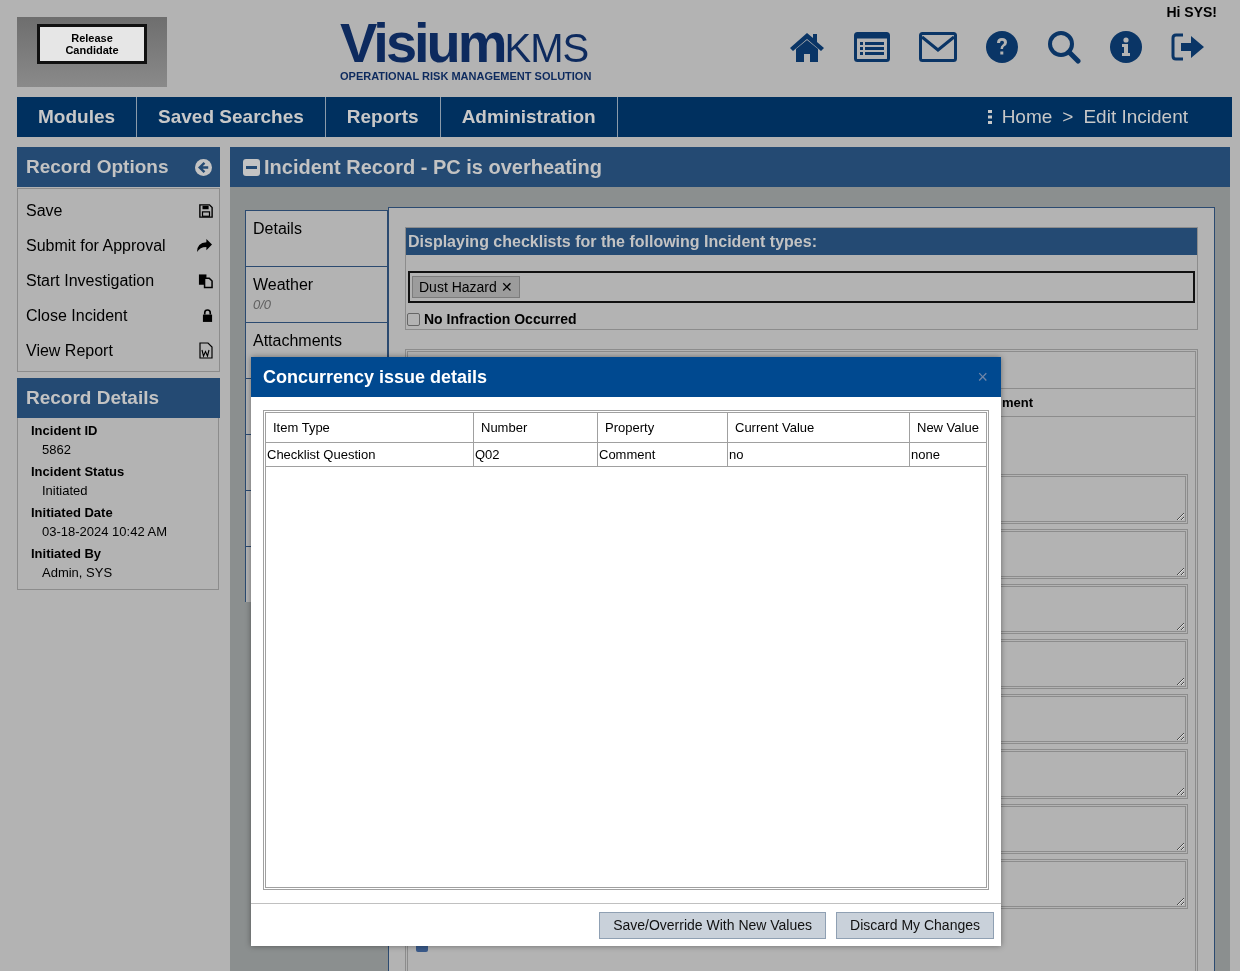 This screenshot has height=971, width=1240. What do you see at coordinates (413, 319) in the screenshot?
I see `checkbox` at bounding box center [413, 319].